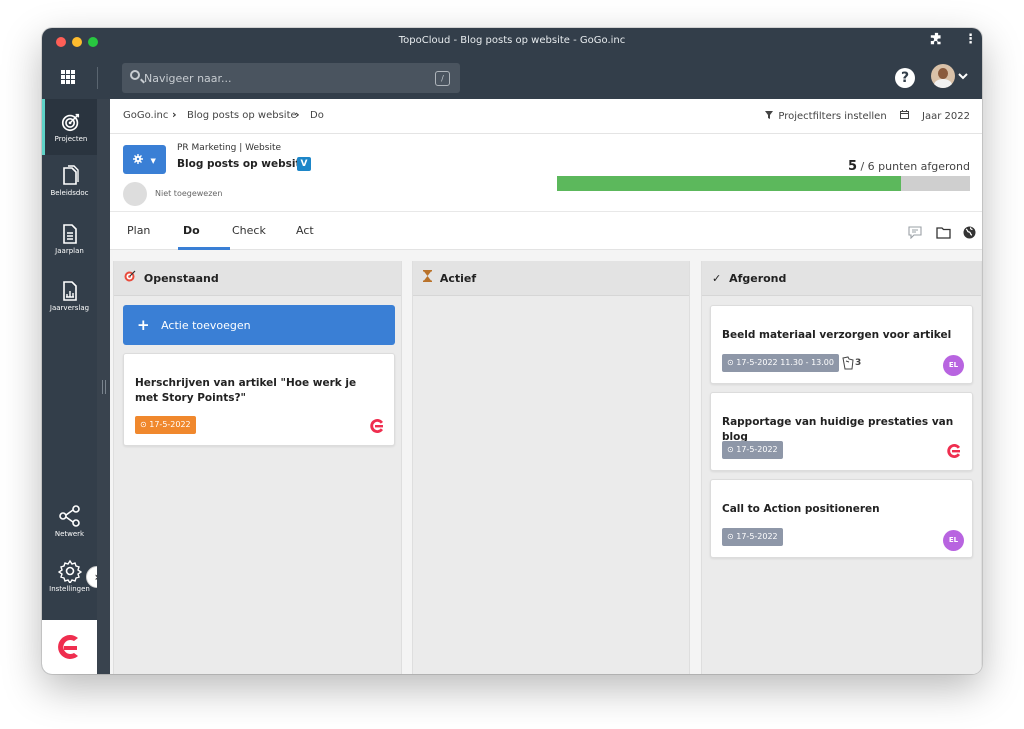 The width and height of the screenshot is (1024, 729). What do you see at coordinates (936, 40) in the screenshot?
I see `extensions-icon` at bounding box center [936, 40].